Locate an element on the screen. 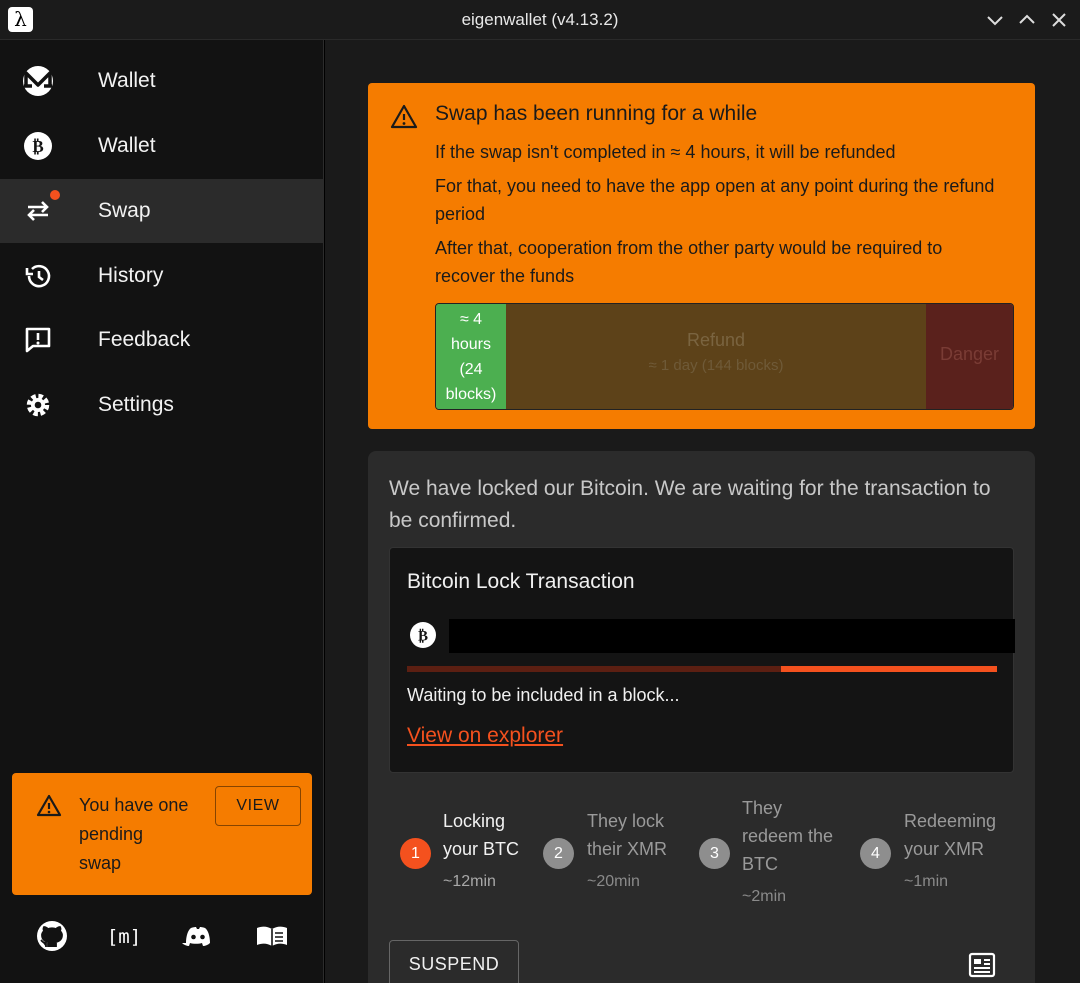  sidebar-item-history: History is located at coordinates (162, 276).